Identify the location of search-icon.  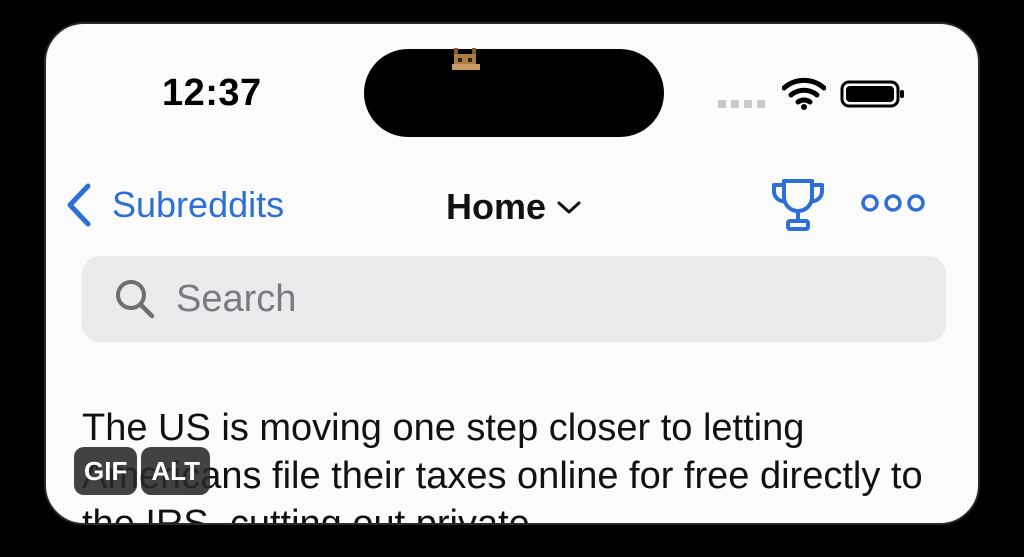
(135, 299).